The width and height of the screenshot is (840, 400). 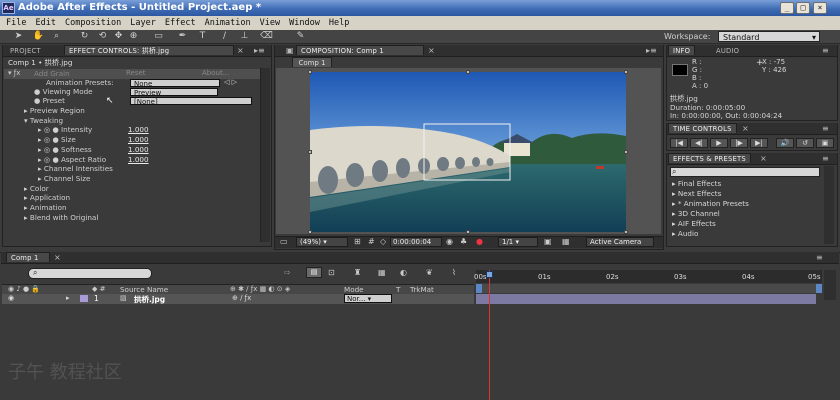 I want to click on menu-composition: Composition, so click(x=93, y=23).